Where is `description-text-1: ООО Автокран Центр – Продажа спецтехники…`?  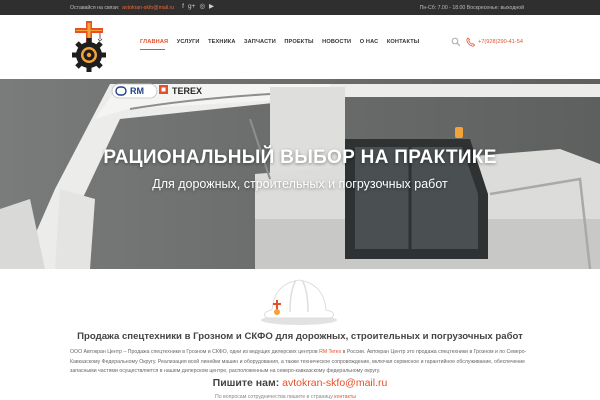 description-text-1: ООО Автокран Центр – Продажа спецтехники… is located at coordinates (195, 352).